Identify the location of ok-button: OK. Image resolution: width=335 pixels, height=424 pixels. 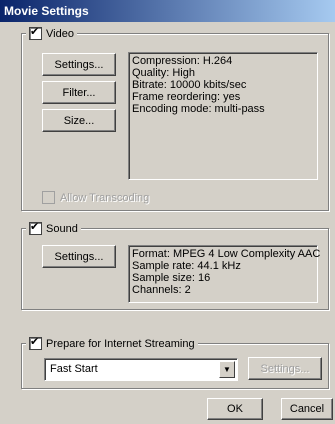
(235, 409).